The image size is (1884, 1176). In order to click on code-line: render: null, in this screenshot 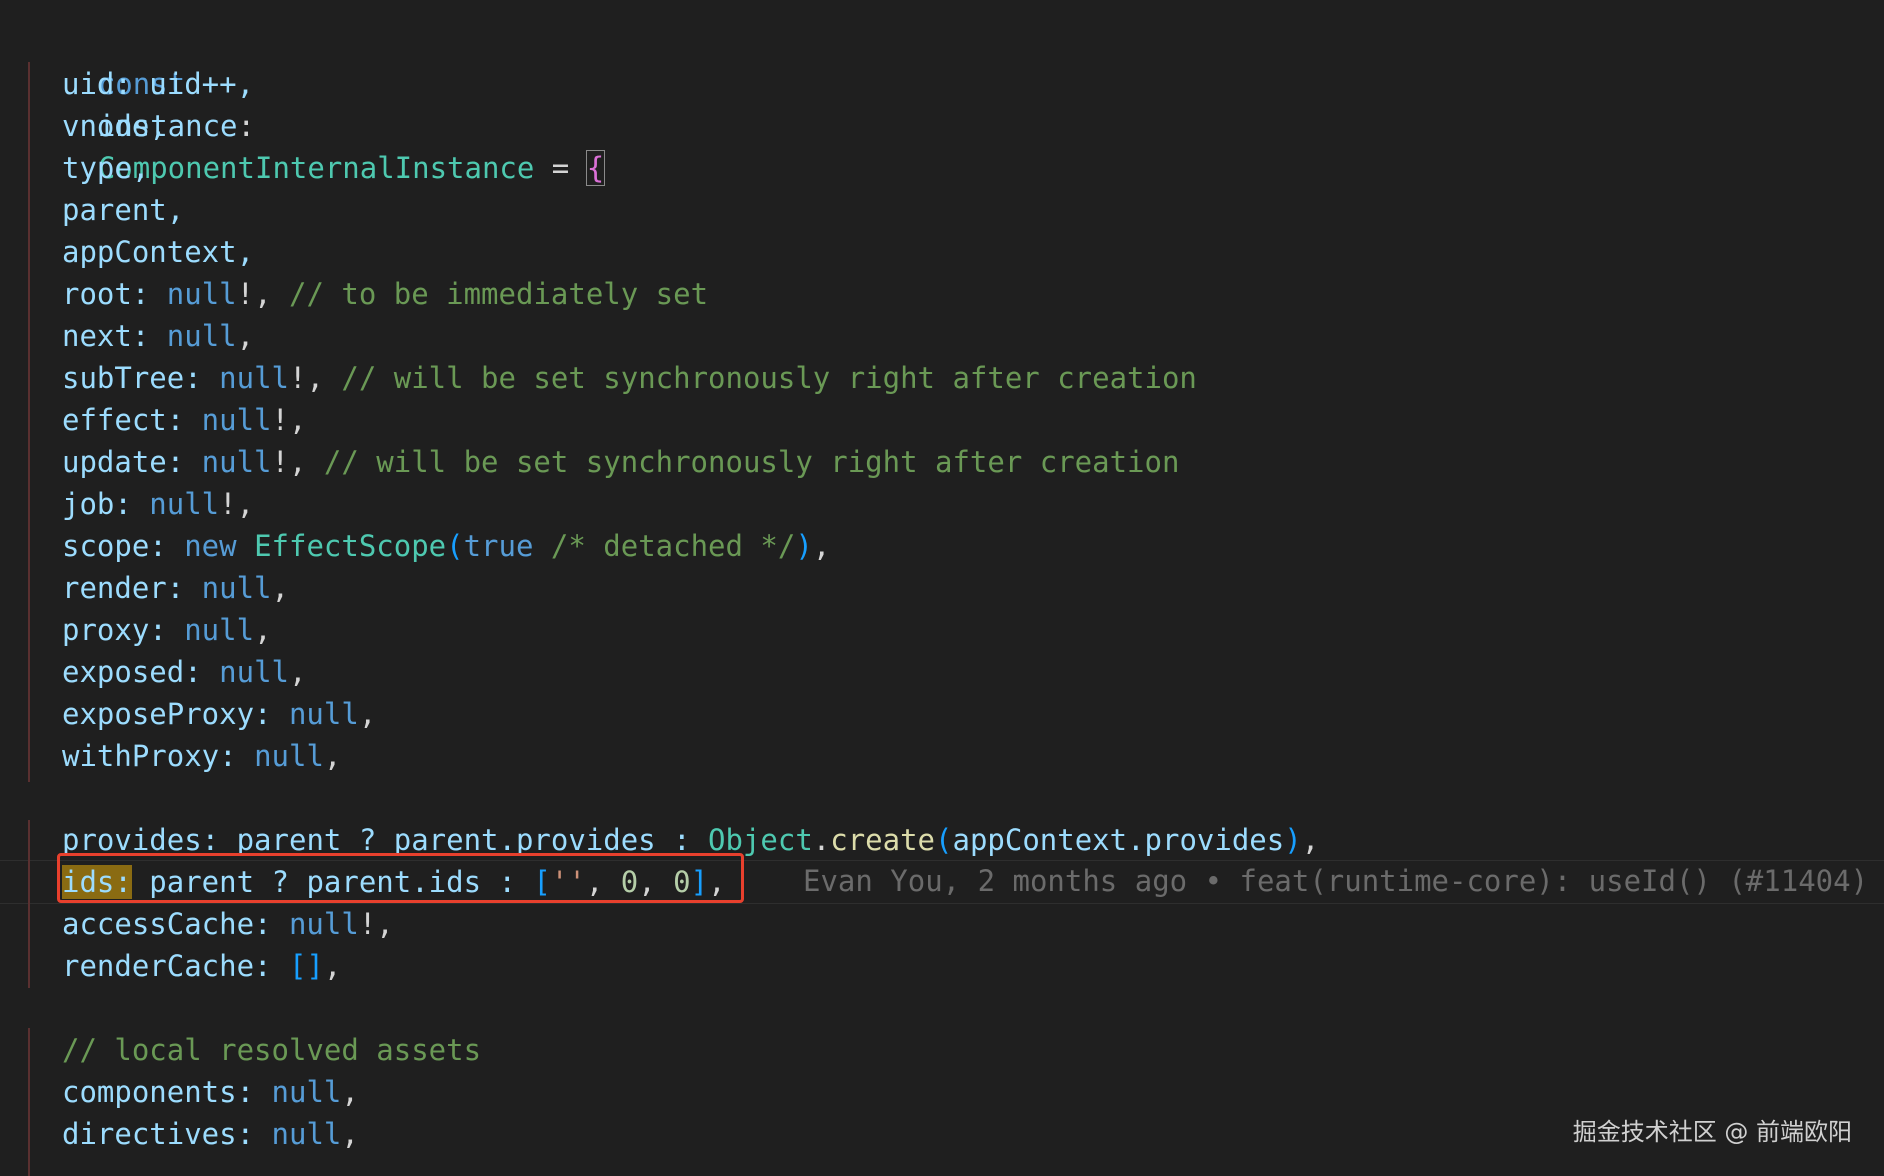, I will do `click(158, 588)`.